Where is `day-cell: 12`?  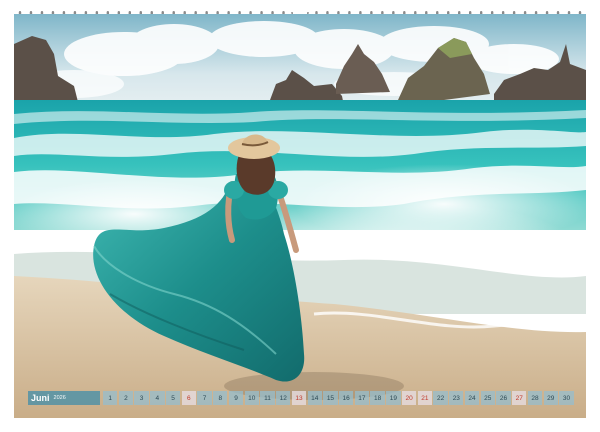
day-cell: 12 is located at coordinates (283, 398).